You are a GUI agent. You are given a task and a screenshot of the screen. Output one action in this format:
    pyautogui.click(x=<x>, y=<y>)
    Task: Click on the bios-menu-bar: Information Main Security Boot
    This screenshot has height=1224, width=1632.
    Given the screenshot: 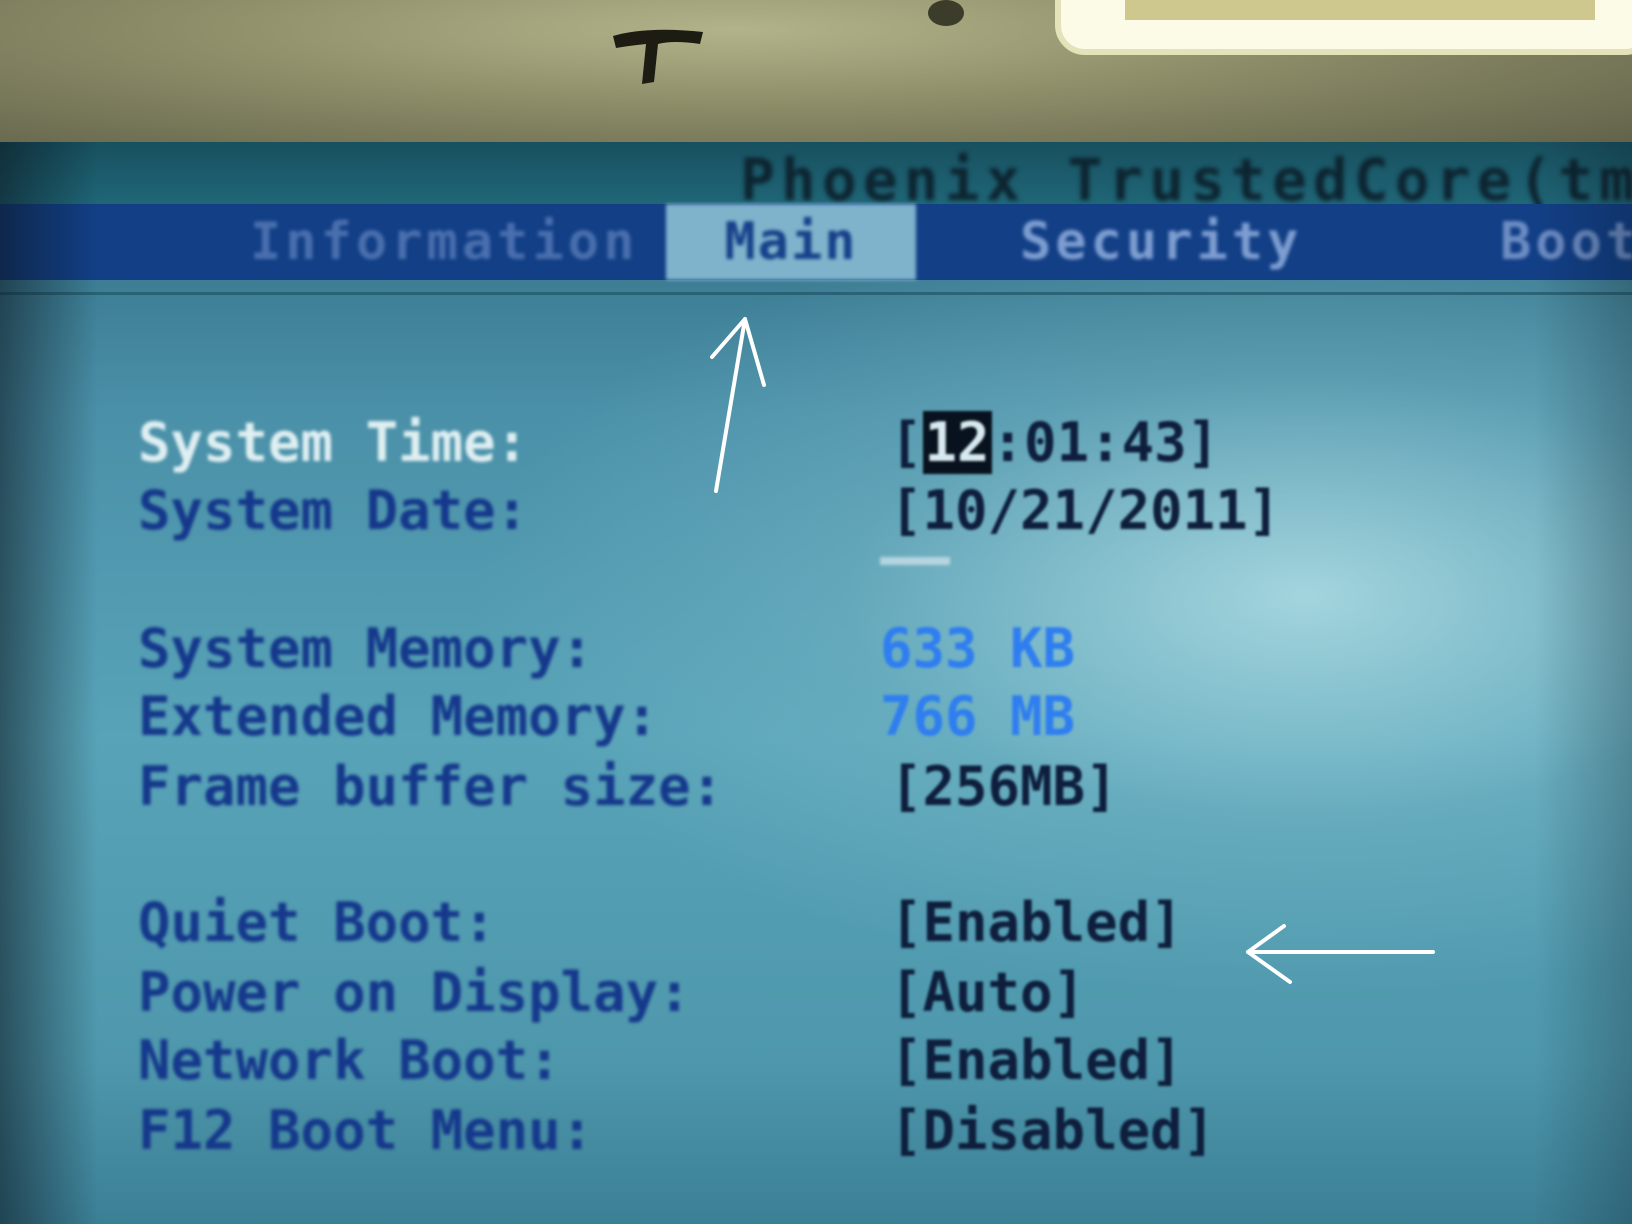 What is the action you would take?
    pyautogui.click(x=816, y=242)
    